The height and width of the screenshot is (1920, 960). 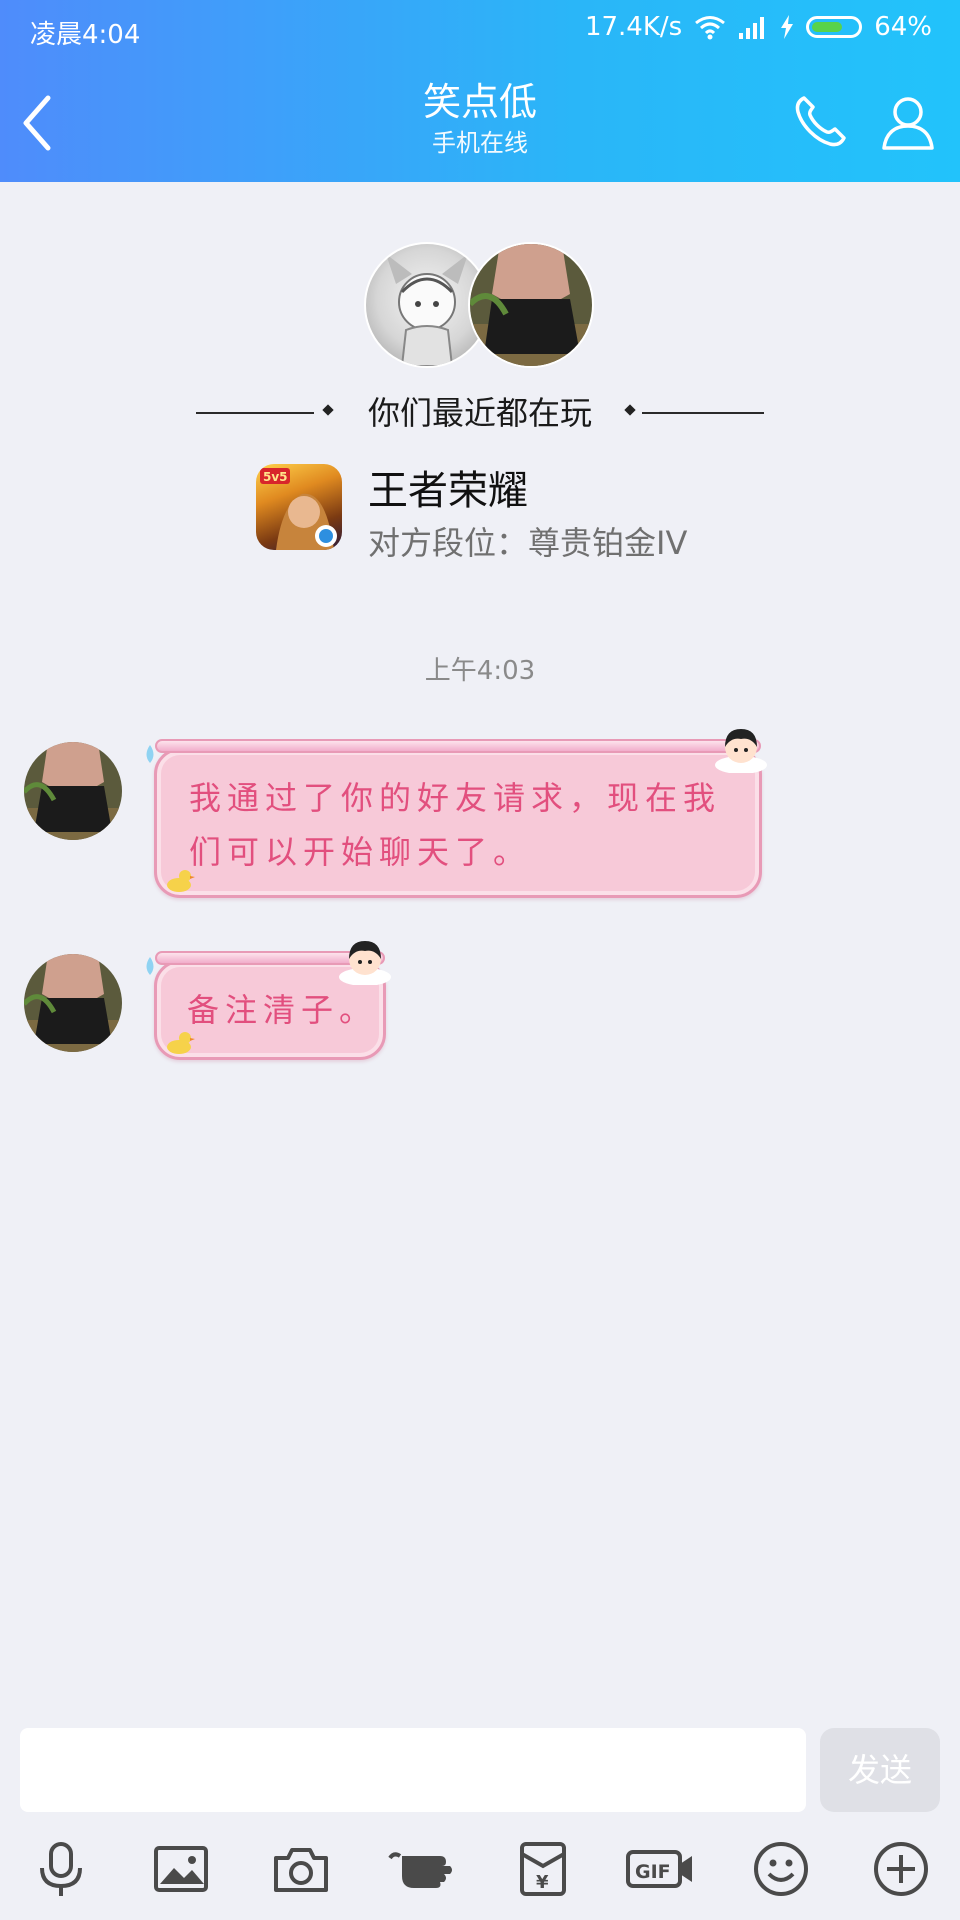 What do you see at coordinates (448, 487) in the screenshot?
I see `game-name: 王者荣耀` at bounding box center [448, 487].